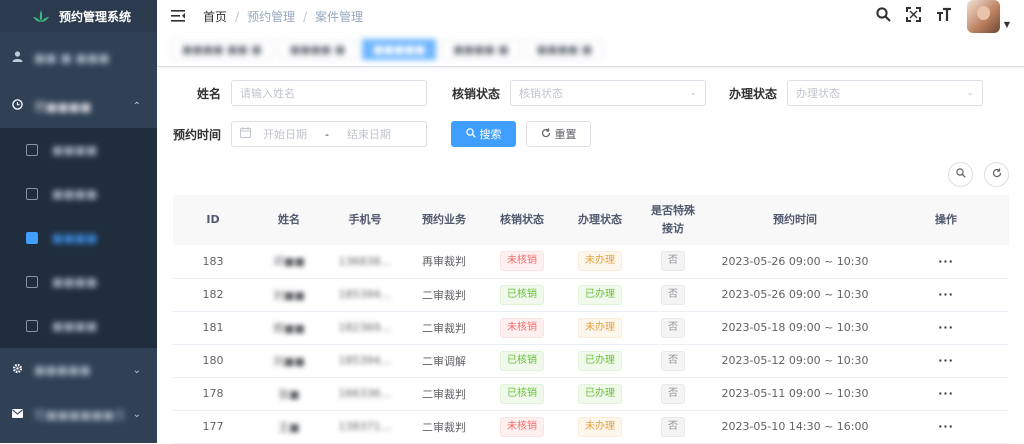 The image size is (1024, 444). Describe the element at coordinates (329, 134) in the screenshot. I see `date-range-picker: 开始日期 - 结束日期` at that location.